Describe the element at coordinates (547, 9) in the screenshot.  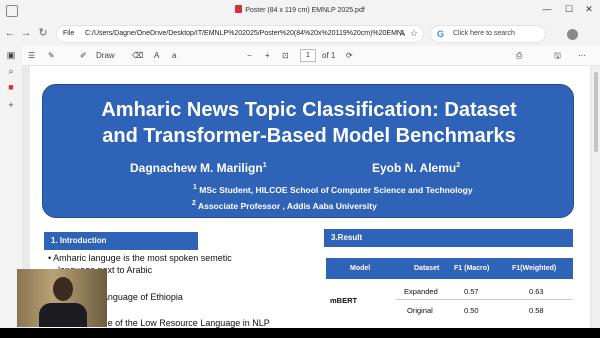
I see `minimize-button: —` at that location.